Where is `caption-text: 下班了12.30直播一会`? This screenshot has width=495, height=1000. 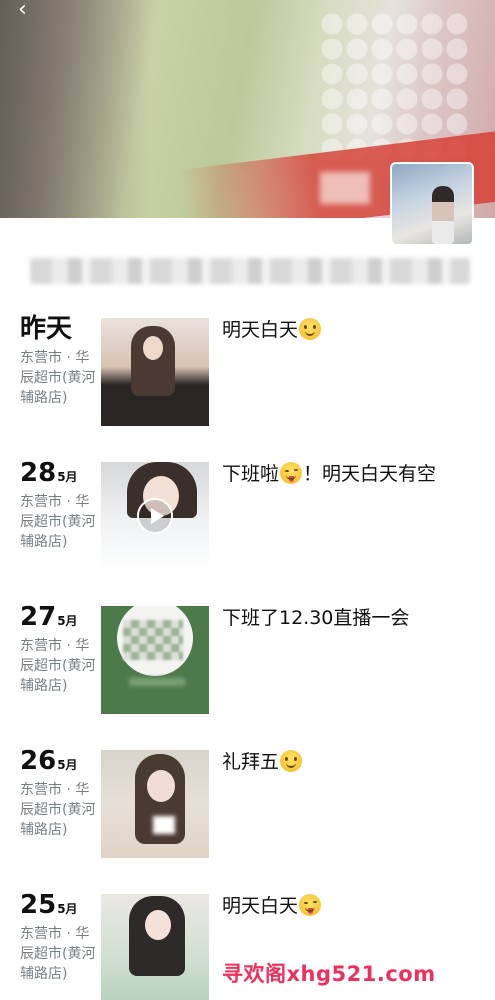
caption-text: 下班了12.30直播一会 is located at coordinates (316, 618).